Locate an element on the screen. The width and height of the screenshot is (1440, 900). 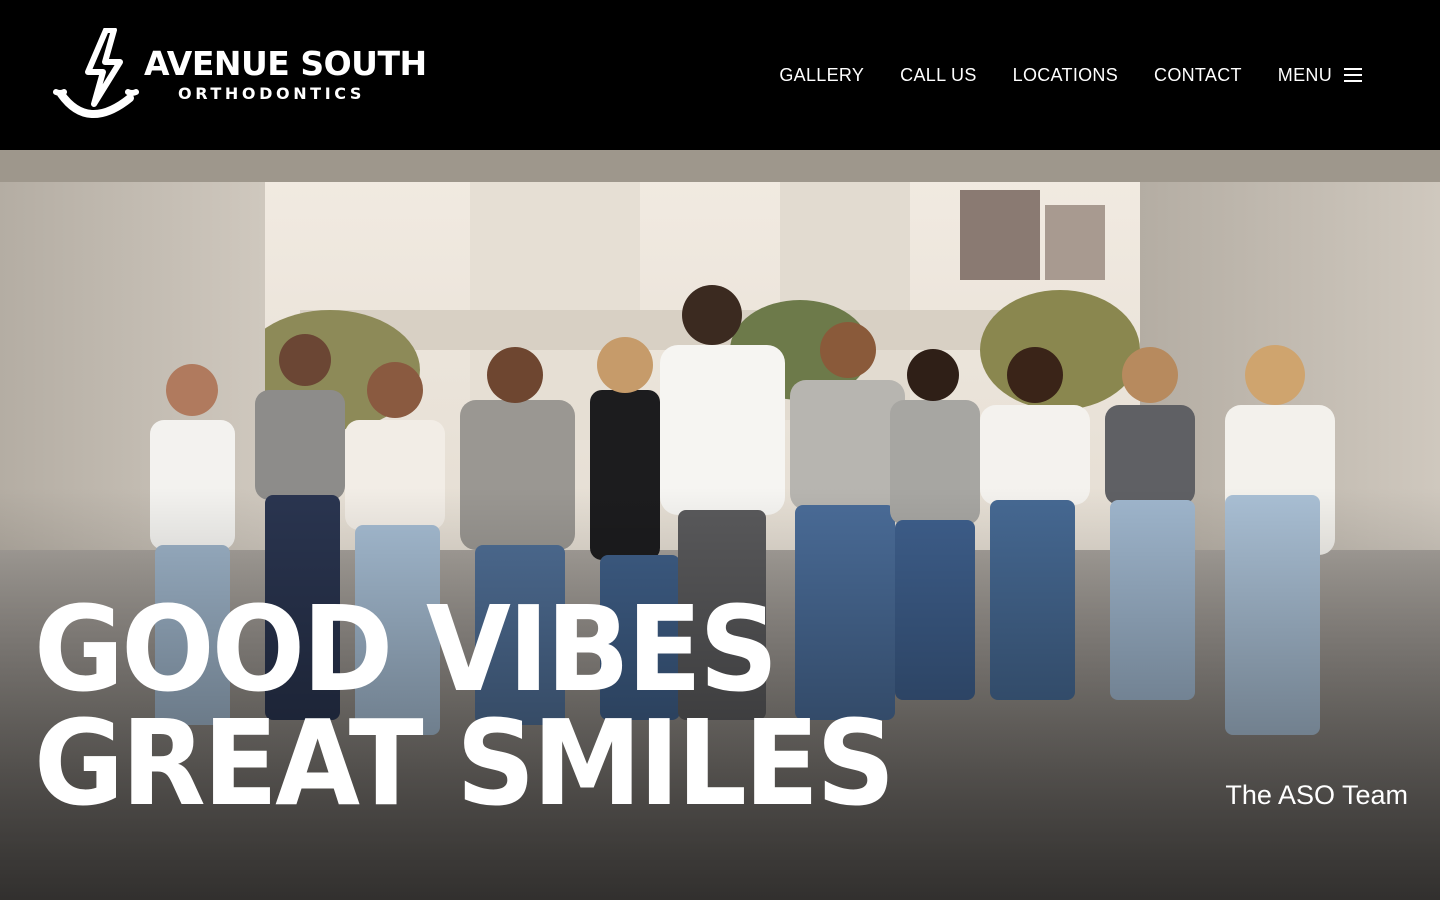
headline-line-1: GOOD VIBES is located at coordinates (406, 649).